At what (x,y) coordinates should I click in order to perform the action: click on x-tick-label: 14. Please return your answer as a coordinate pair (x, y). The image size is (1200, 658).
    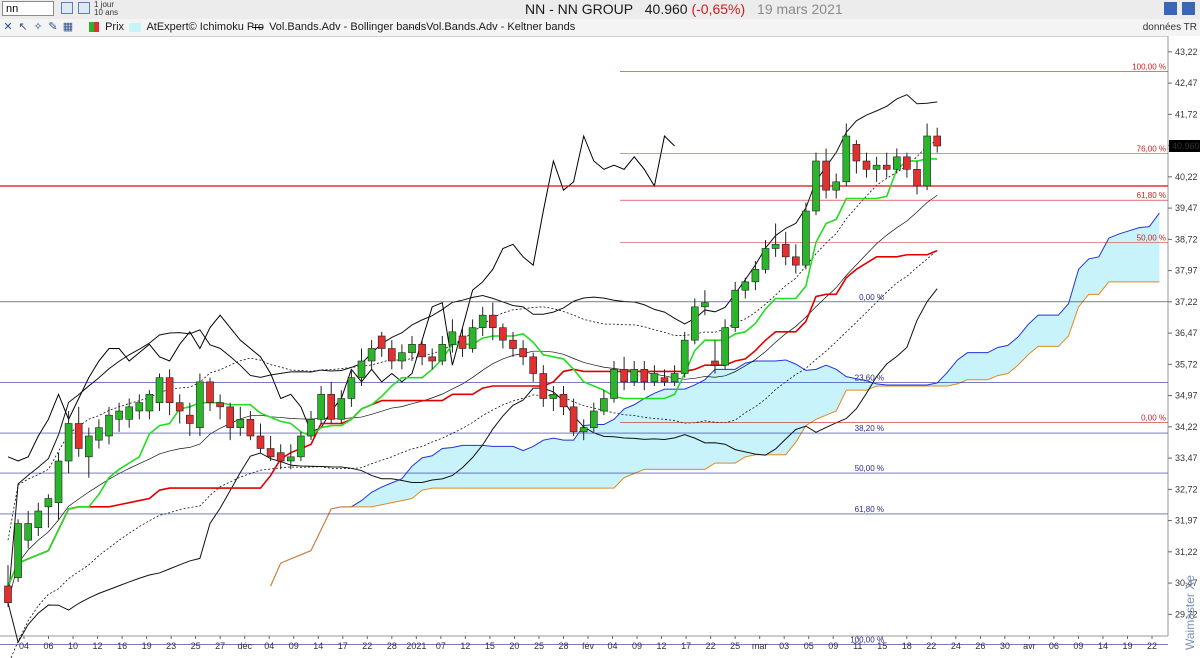
    Looking at the image, I should click on (1103, 646).